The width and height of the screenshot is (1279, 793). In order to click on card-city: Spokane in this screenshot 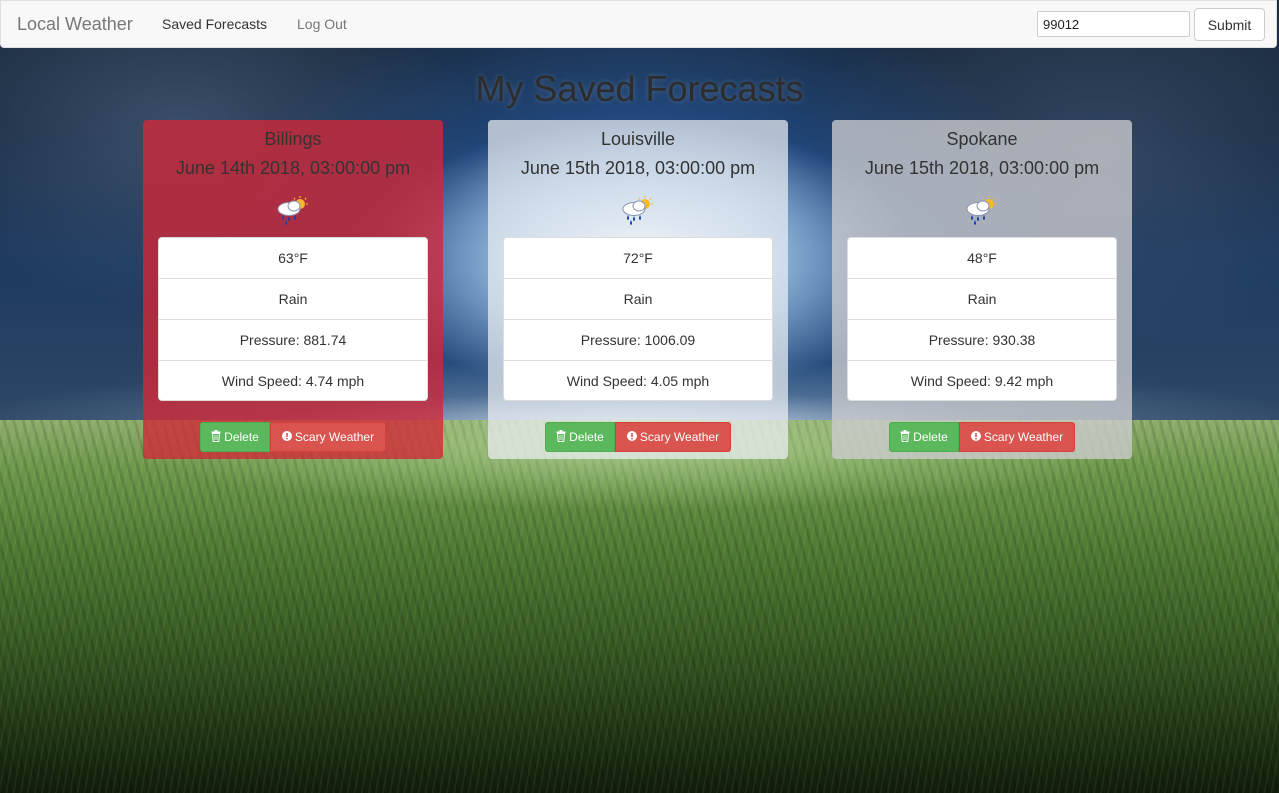, I will do `click(982, 139)`.